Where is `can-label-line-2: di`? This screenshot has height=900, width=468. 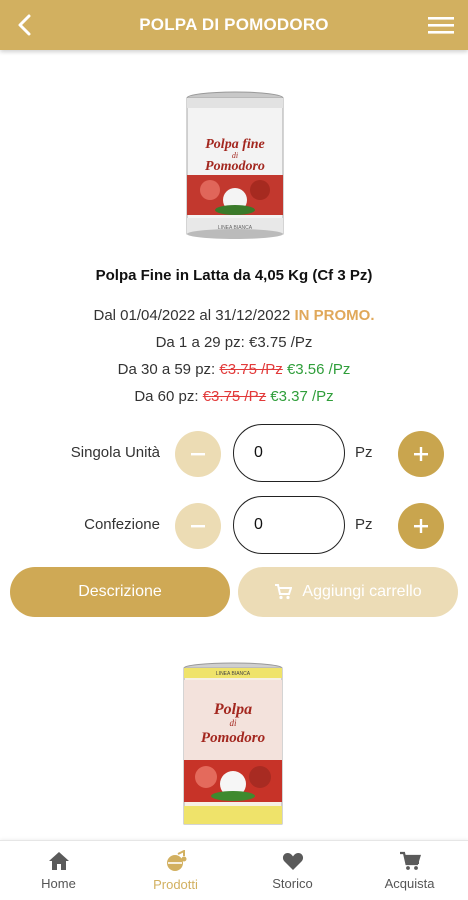 can-label-line-2: di is located at coordinates (233, 723).